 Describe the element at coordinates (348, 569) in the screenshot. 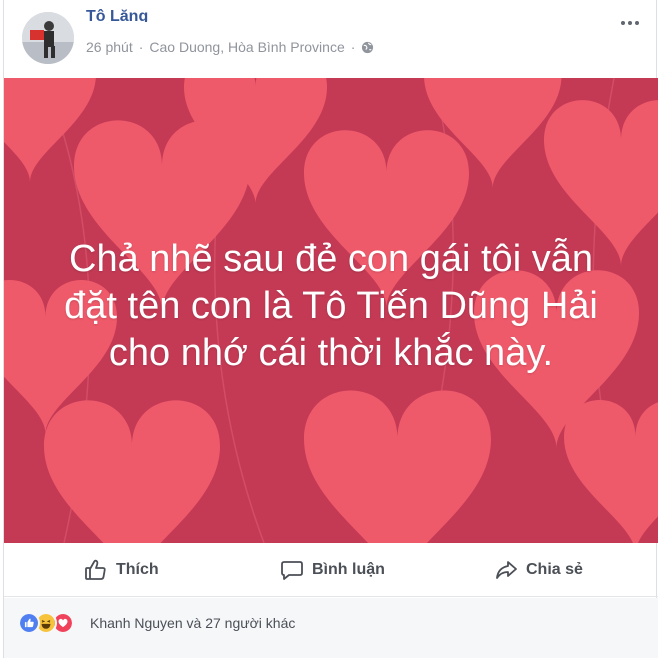

I see `comment-label: Bình luận` at that location.